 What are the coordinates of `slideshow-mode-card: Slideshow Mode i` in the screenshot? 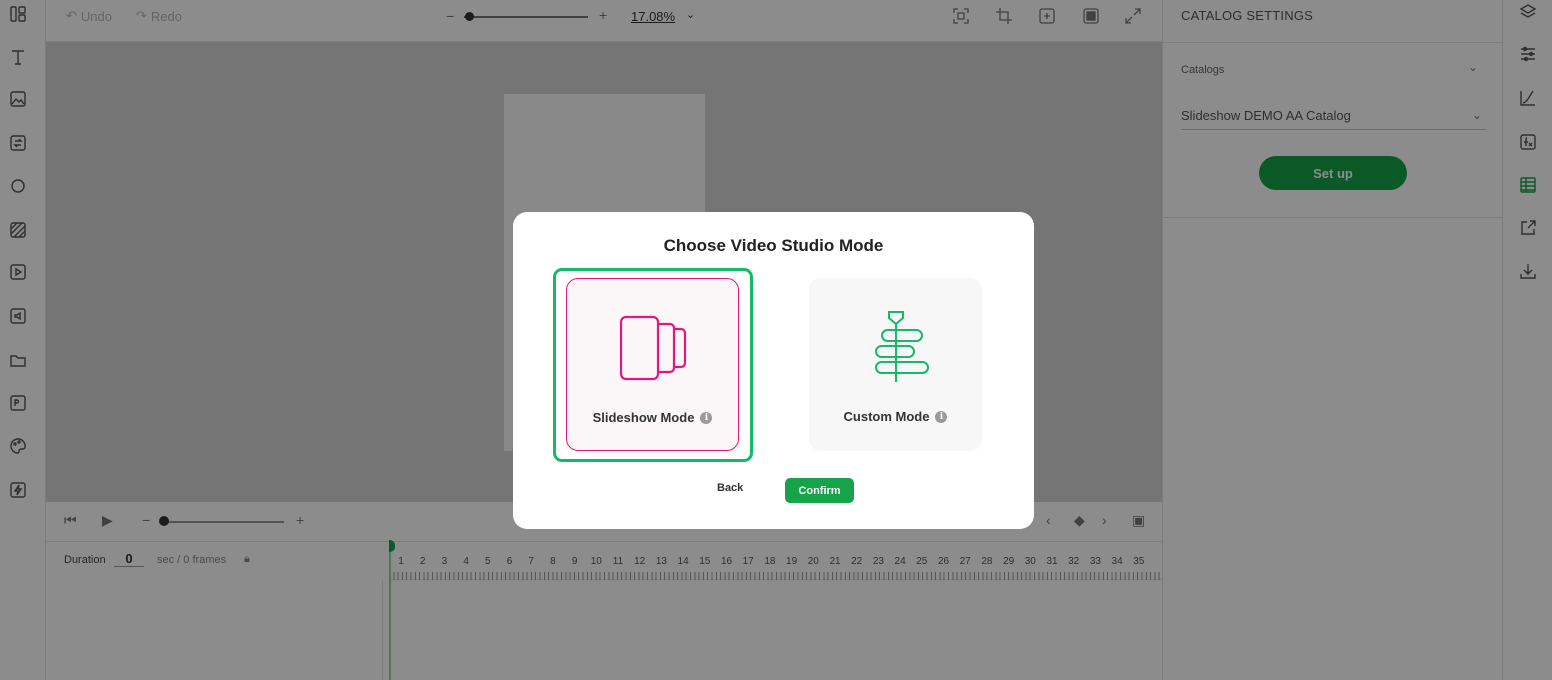 It's located at (652, 364).